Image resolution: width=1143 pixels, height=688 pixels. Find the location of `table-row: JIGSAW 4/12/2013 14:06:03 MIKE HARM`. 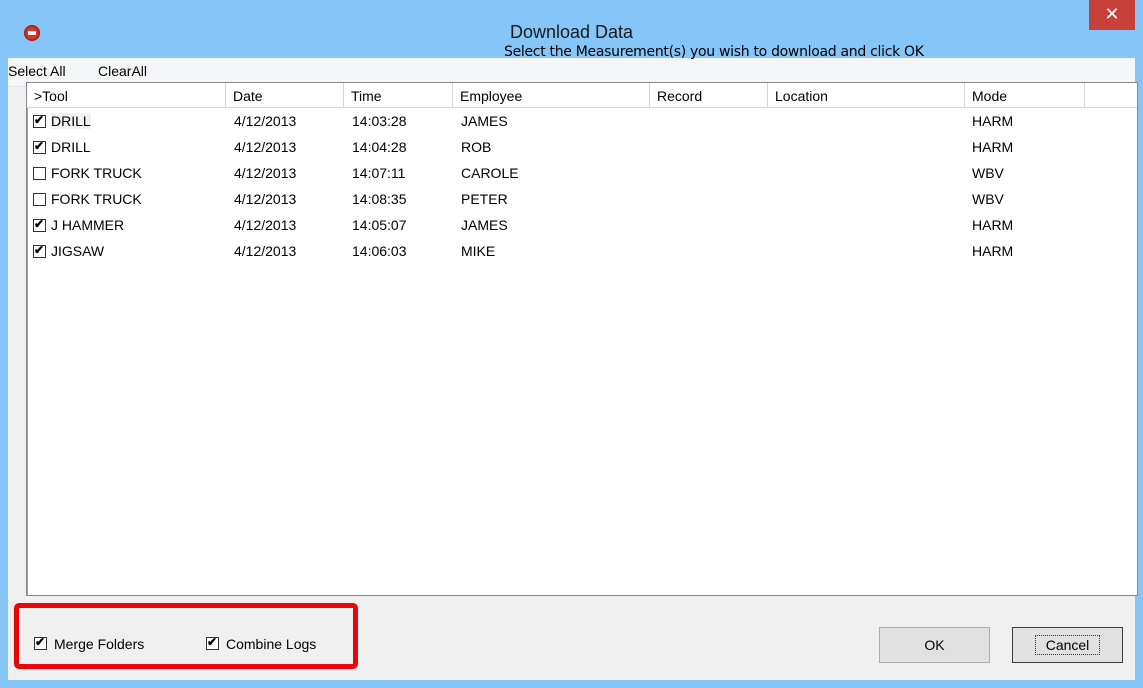

table-row: JIGSAW 4/12/2013 14:06:03 MIKE HARM is located at coordinates (582, 252).